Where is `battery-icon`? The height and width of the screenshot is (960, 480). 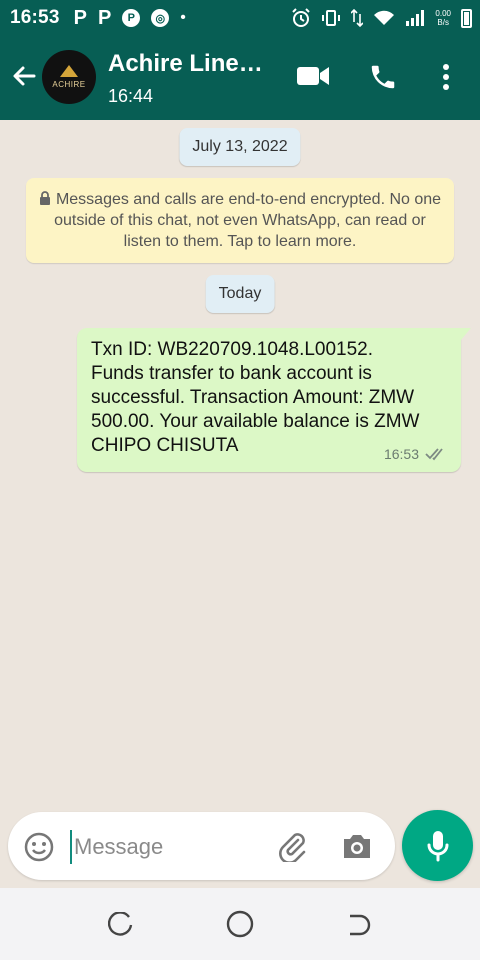
battery-icon is located at coordinates (466, 18).